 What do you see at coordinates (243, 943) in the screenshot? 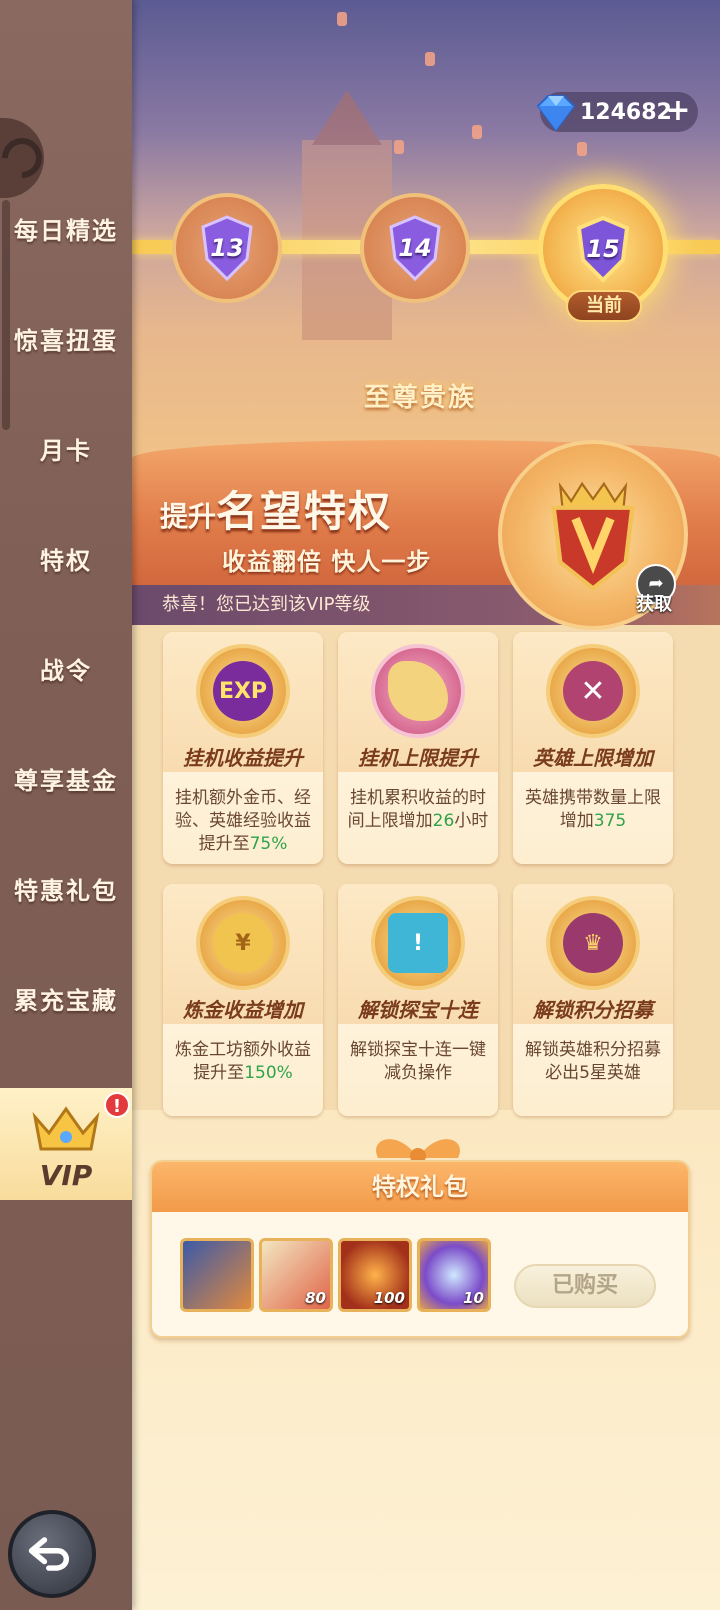
I see `gold-pot-icon: ¥` at bounding box center [243, 943].